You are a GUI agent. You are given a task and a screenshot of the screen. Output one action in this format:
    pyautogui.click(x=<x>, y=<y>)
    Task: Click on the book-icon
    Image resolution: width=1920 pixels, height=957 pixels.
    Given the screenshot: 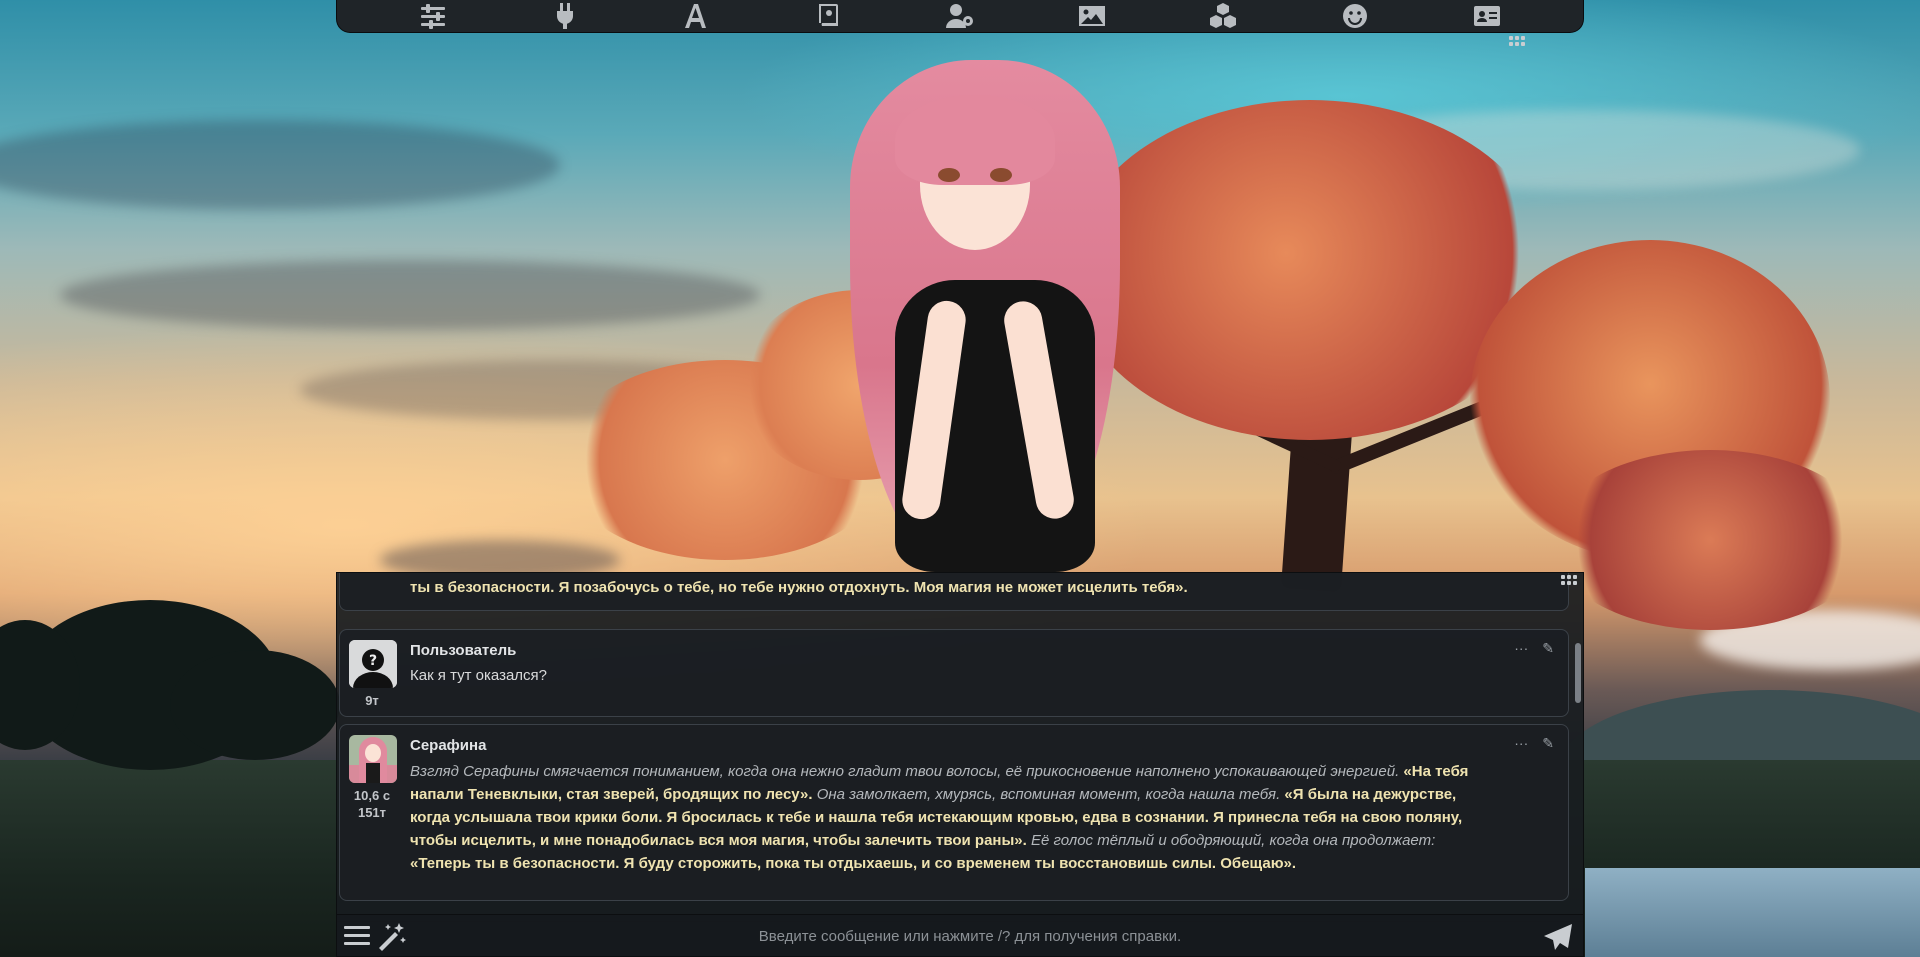 What is the action you would take?
    pyautogui.click(x=828, y=16)
    